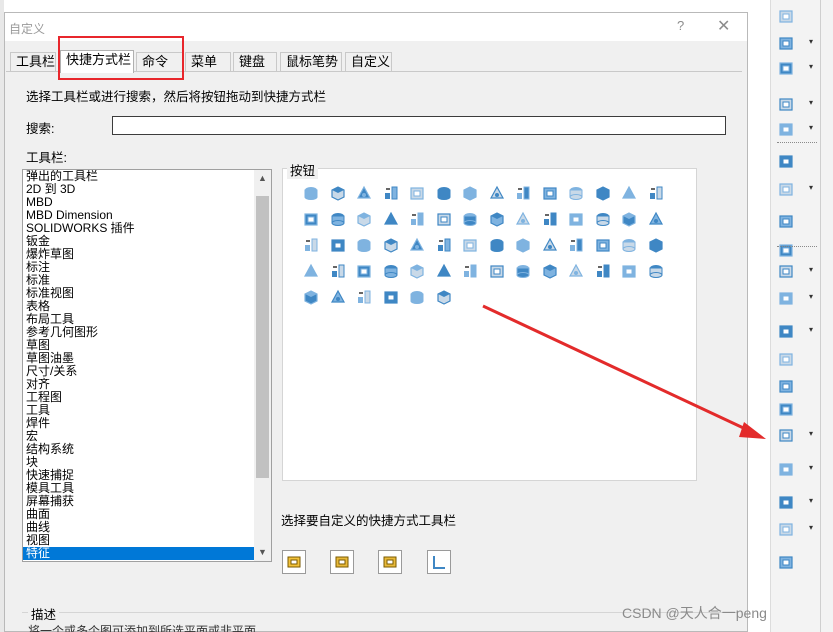 The image size is (833, 632). I want to click on move-copy-icon, so click(629, 219).